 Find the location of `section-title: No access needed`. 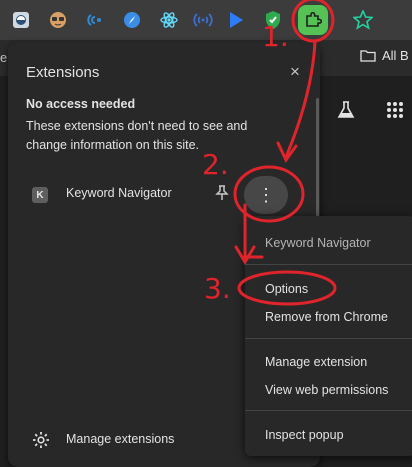

section-title: No access needed is located at coordinates (81, 104).